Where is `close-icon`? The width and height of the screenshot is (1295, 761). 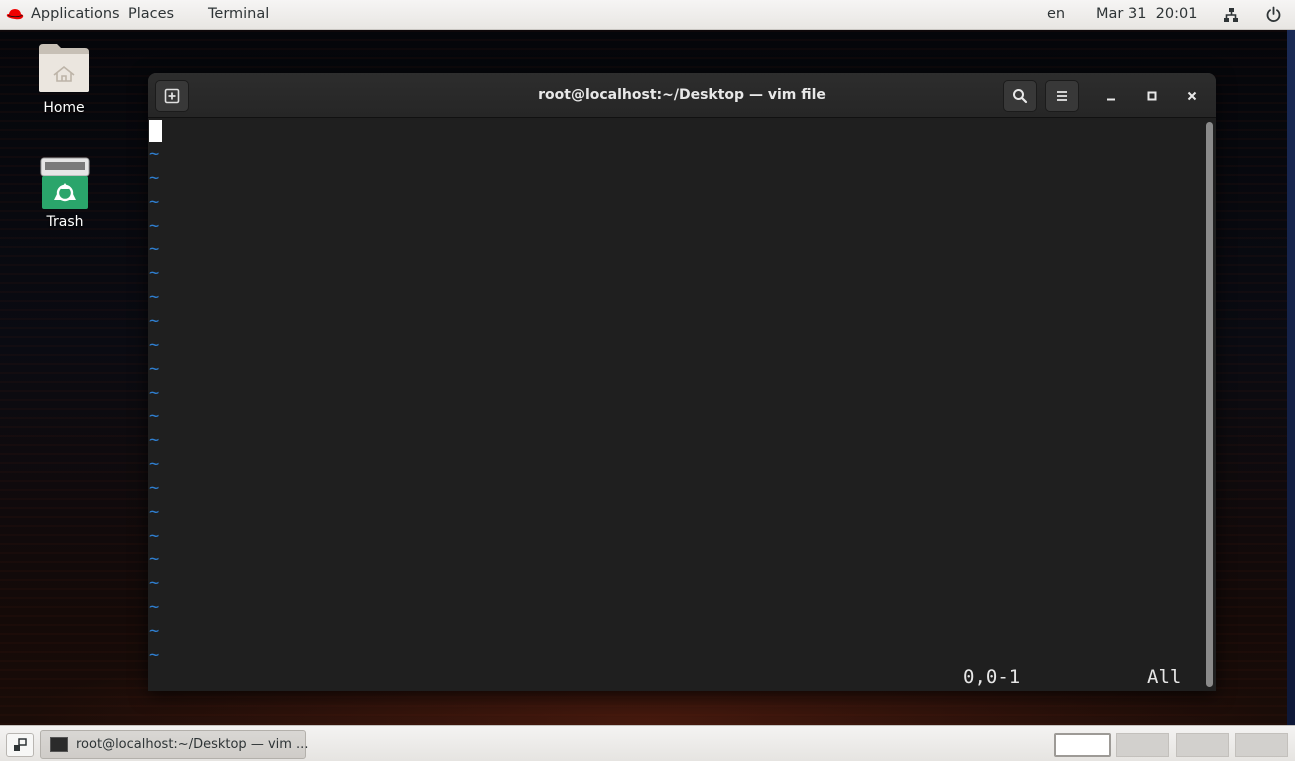 close-icon is located at coordinates (1192, 96).